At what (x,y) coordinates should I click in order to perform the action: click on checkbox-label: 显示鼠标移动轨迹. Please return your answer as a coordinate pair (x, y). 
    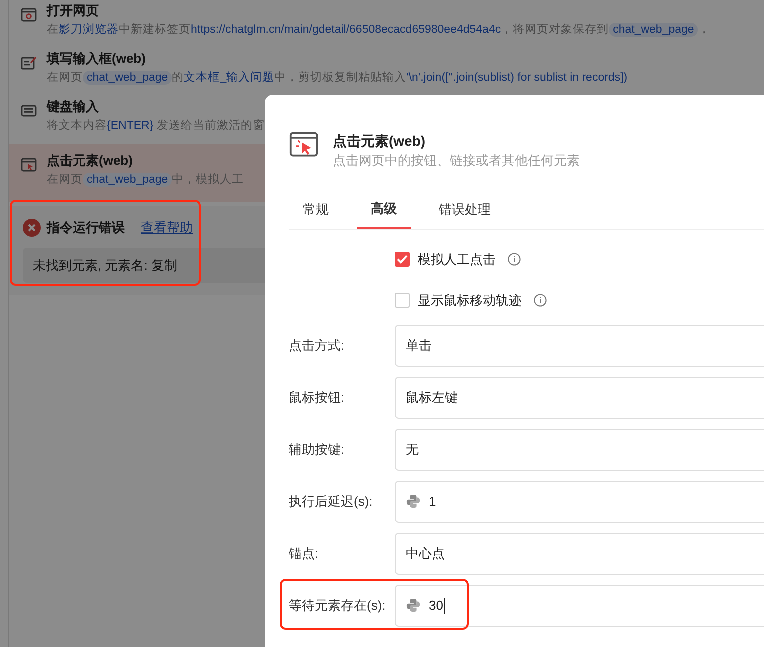
    Looking at the image, I should click on (470, 301).